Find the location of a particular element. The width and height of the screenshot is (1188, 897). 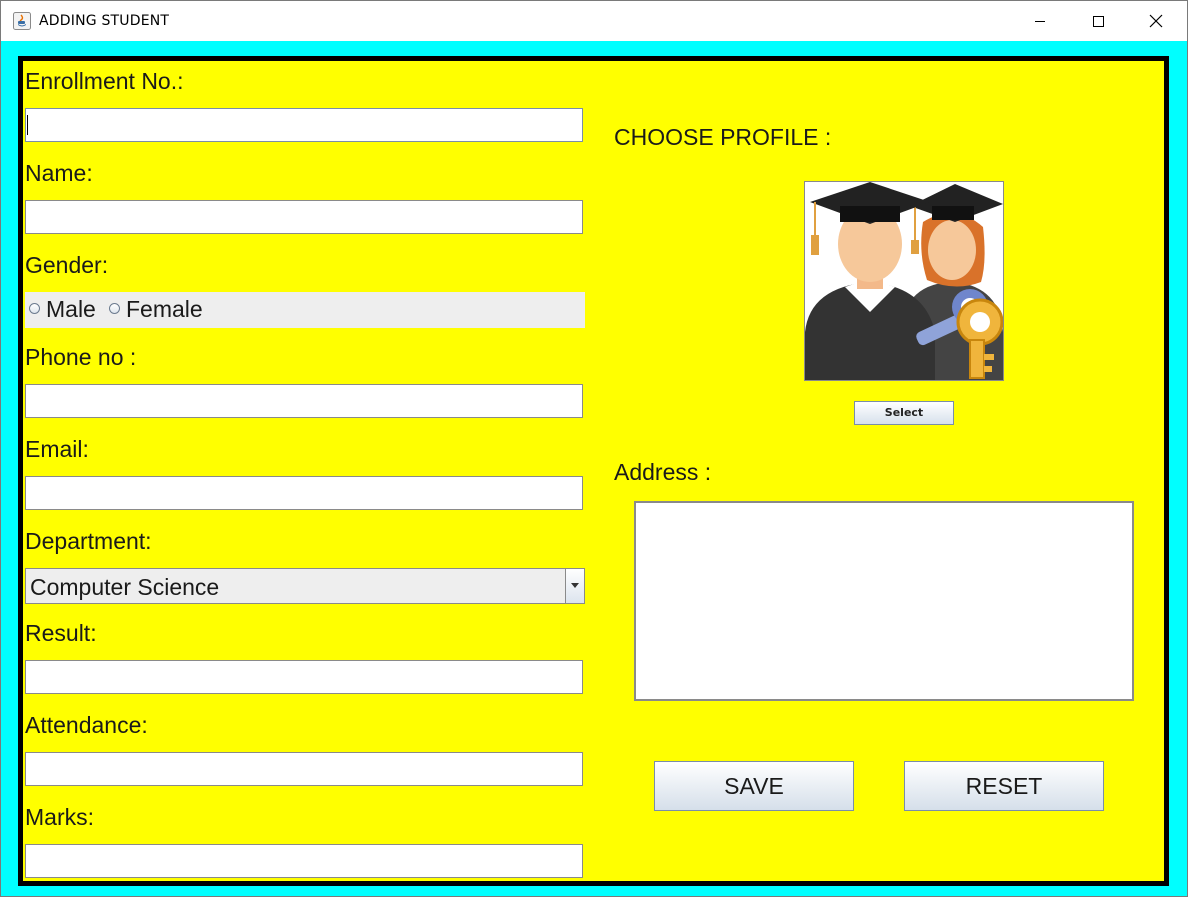

phone-input is located at coordinates (304, 401).